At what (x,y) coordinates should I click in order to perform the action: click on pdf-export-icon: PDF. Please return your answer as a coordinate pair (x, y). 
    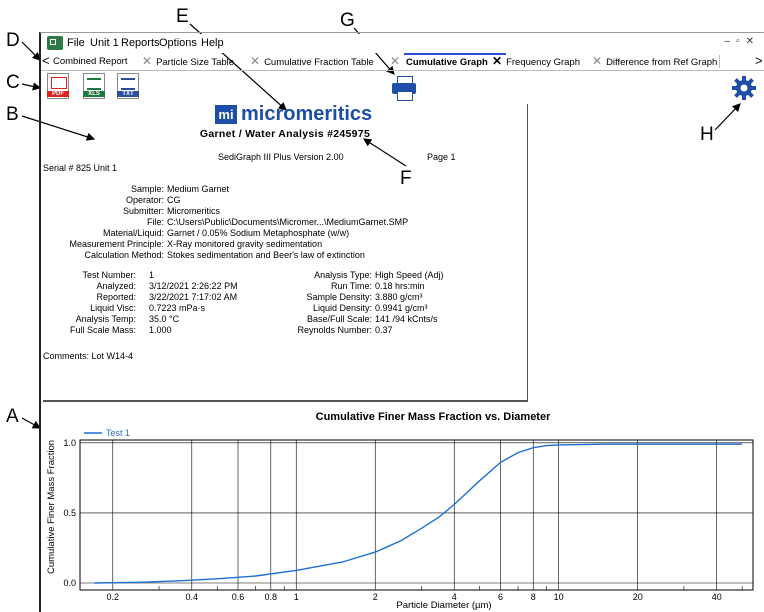
    Looking at the image, I should click on (58, 86).